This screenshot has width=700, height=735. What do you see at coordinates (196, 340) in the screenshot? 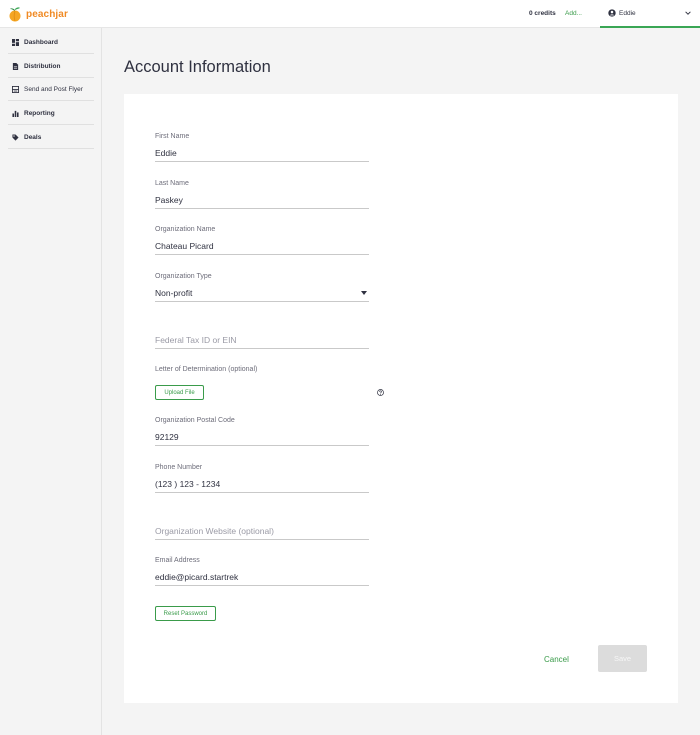
I see `tax-id-placeholder: Federal Tax ID or EIN` at bounding box center [196, 340].